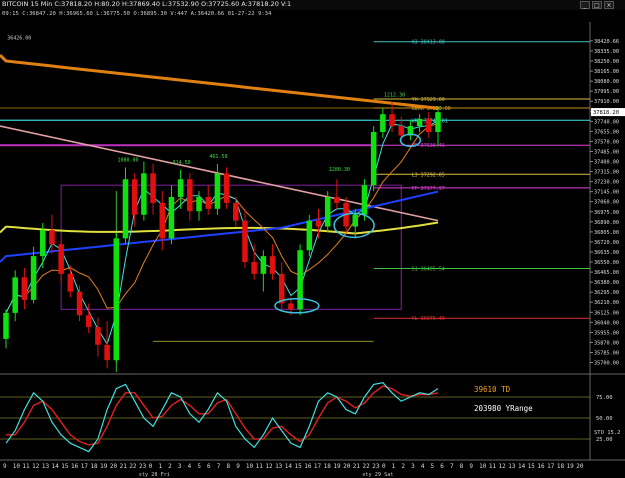  I want to click on long-moving-average, so click(220, 82).